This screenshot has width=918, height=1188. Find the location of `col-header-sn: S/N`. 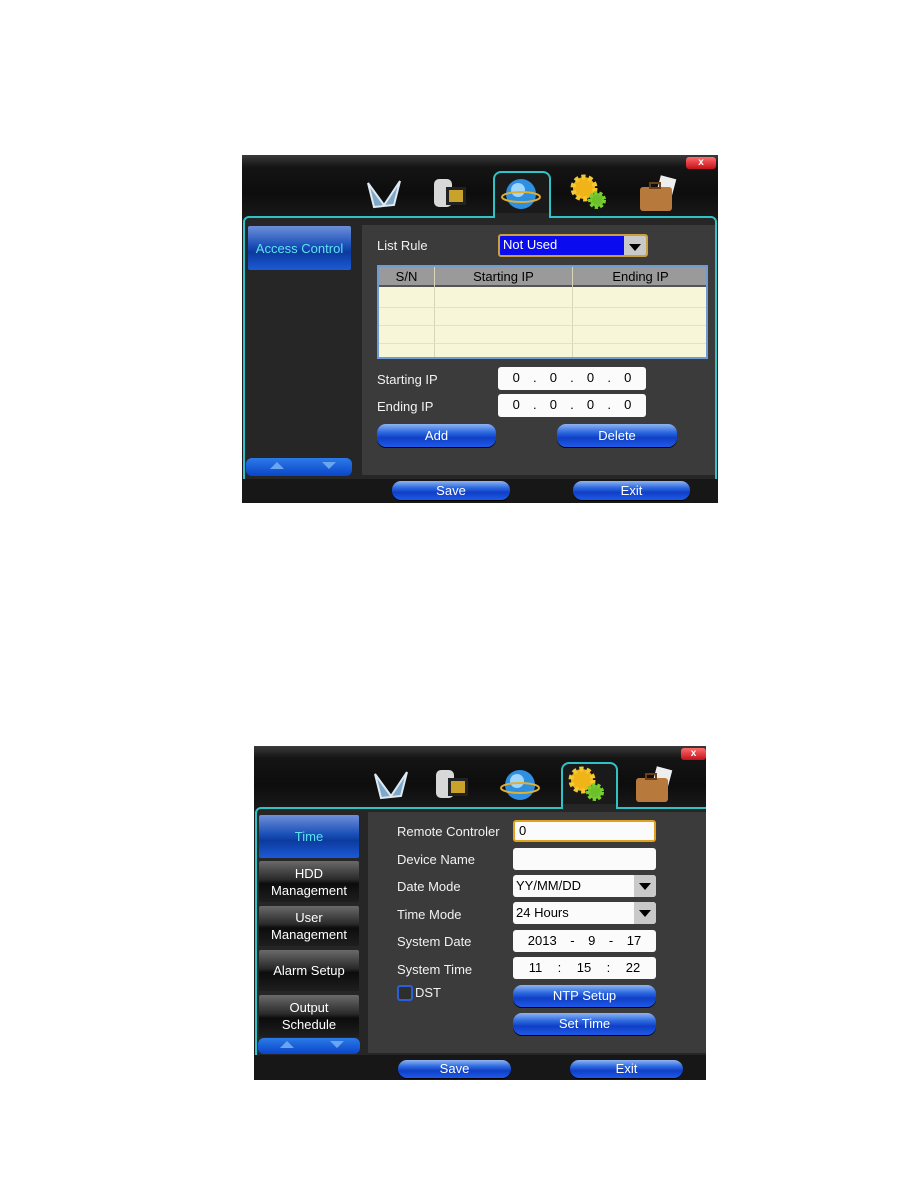

col-header-sn: S/N is located at coordinates (406, 276).